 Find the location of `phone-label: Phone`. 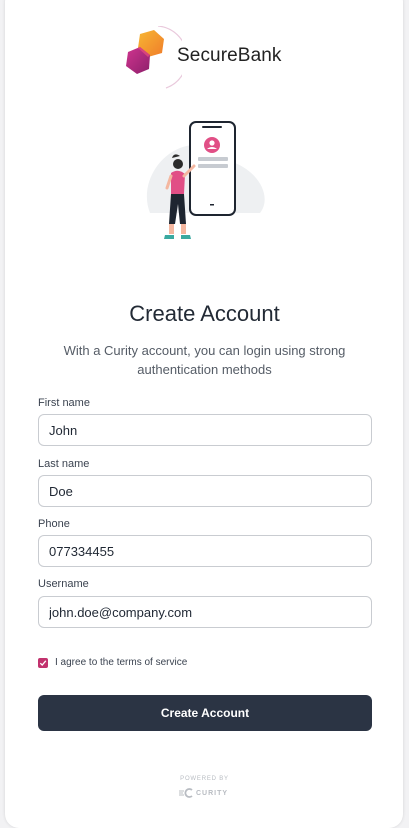

phone-label: Phone is located at coordinates (54, 524).